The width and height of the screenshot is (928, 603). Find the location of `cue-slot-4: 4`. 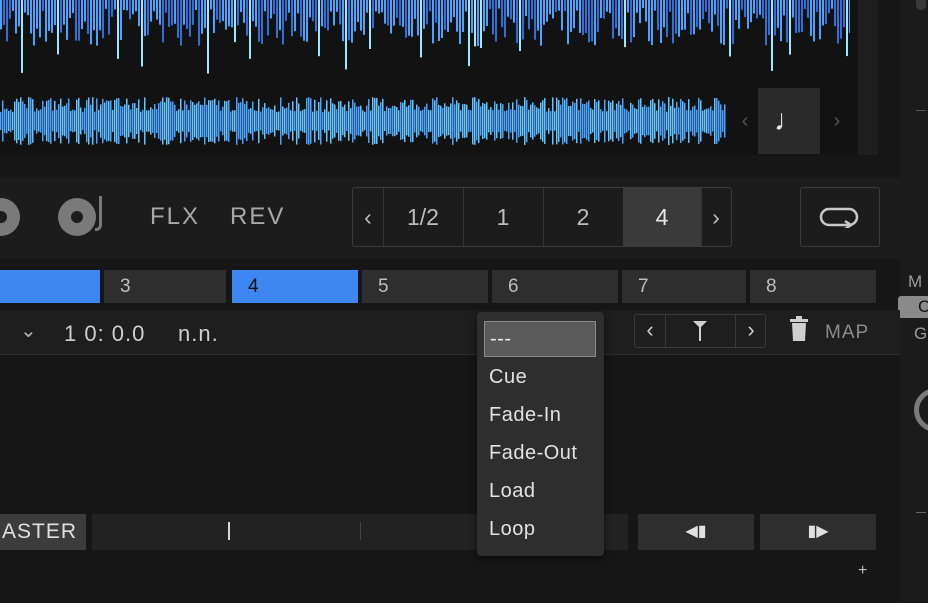

cue-slot-4: 4 is located at coordinates (295, 286).